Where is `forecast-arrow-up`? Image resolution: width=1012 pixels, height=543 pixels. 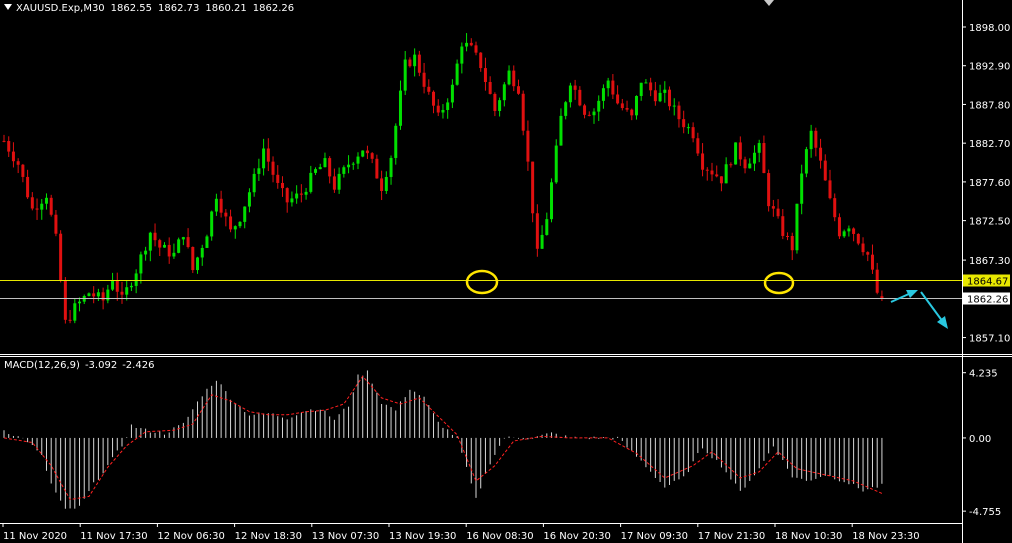
forecast-arrow-up is located at coordinates (904, 296).